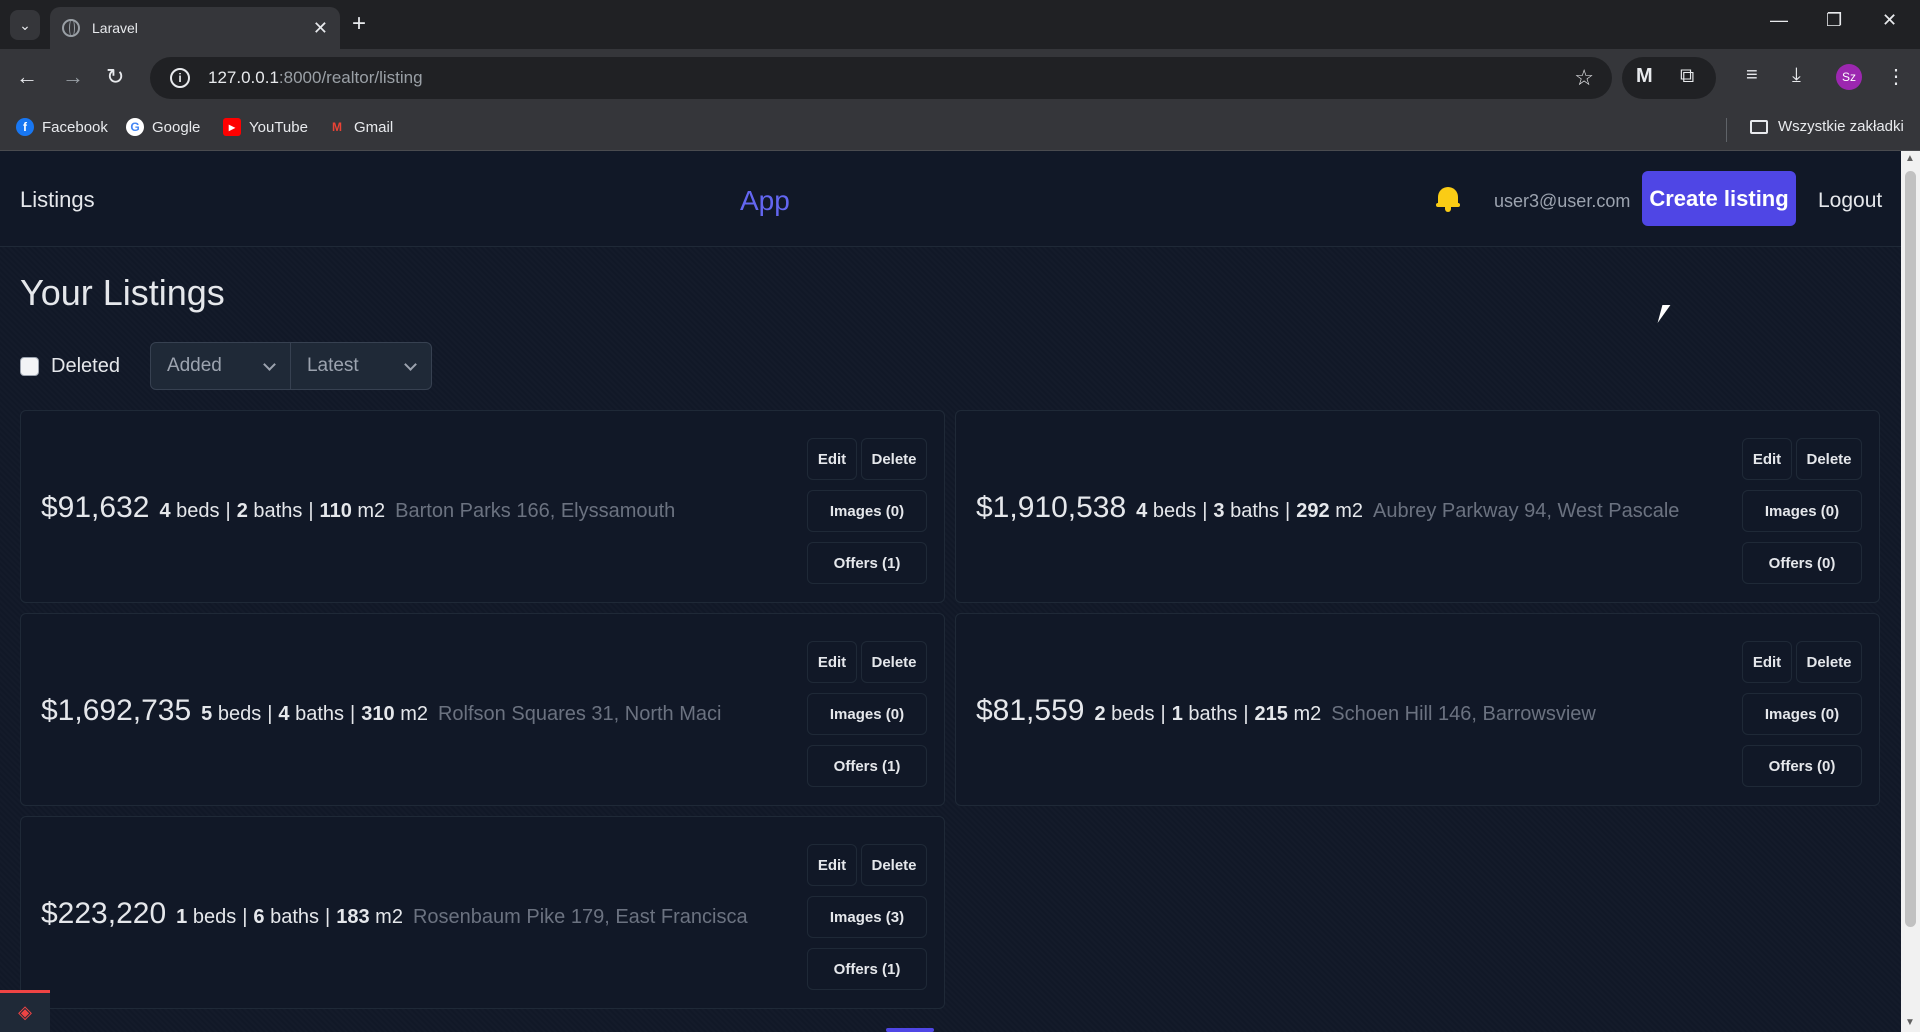  What do you see at coordinates (1526, 511) in the screenshot?
I see `listing-address: Aubrey Parkway 94, West Pascale` at bounding box center [1526, 511].